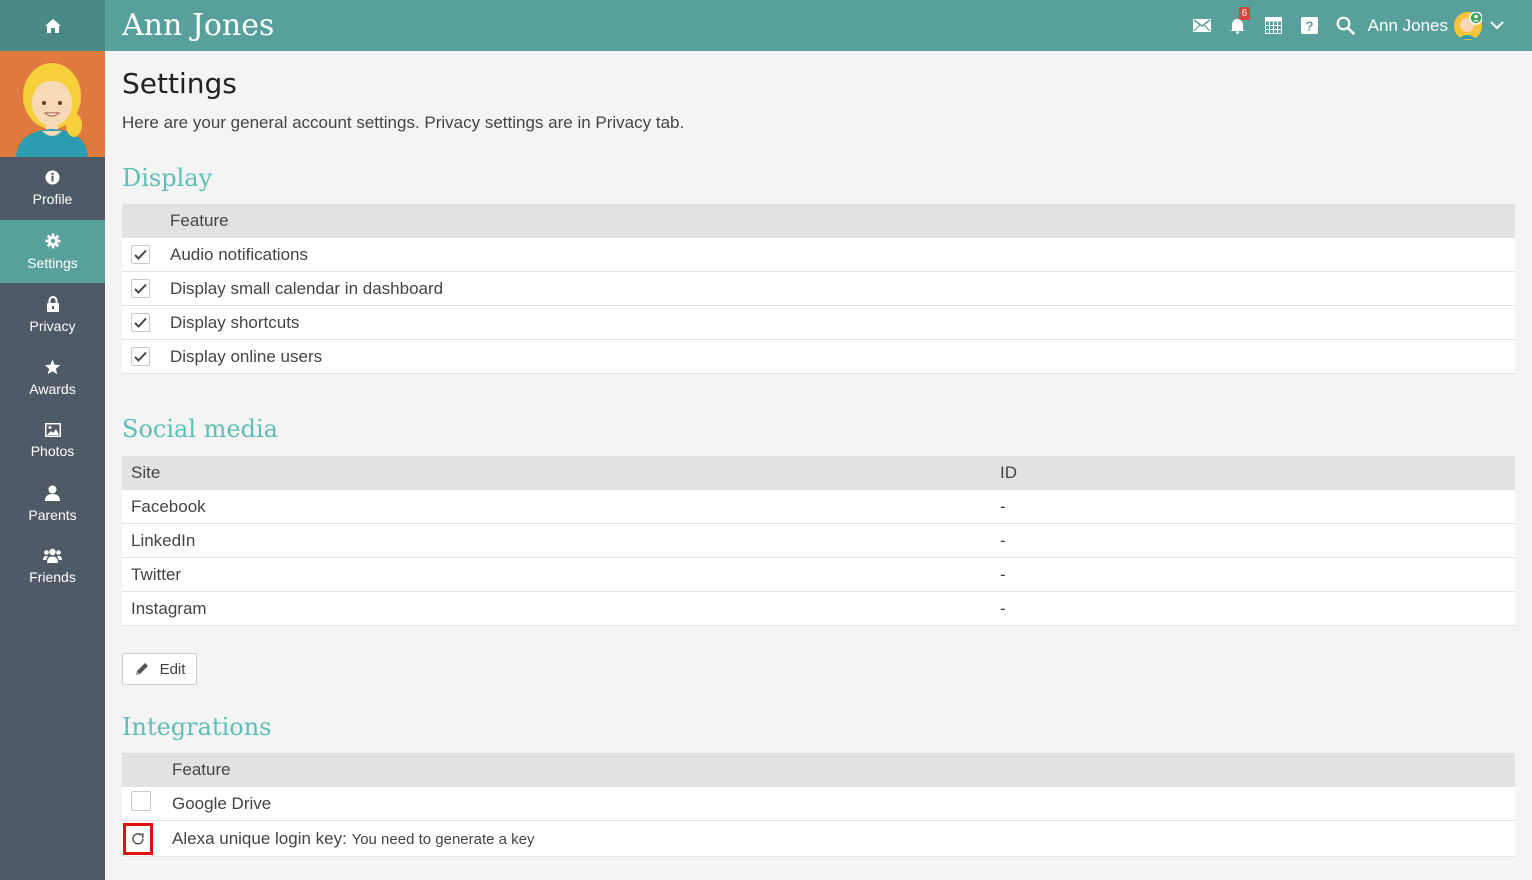 Image resolution: width=1532 pixels, height=880 pixels. I want to click on top-icons: 6 ? Ann Jones, so click(1348, 25).